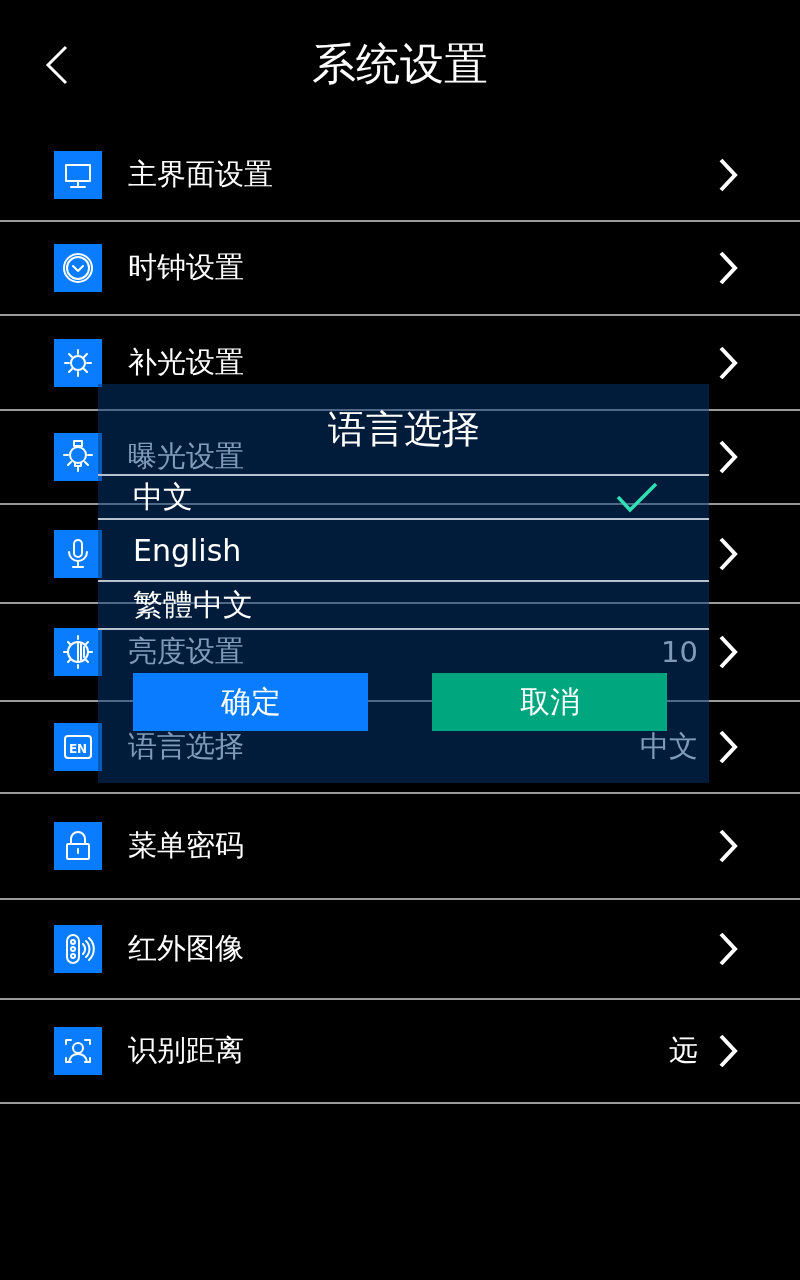 The width and height of the screenshot is (800, 1280). Describe the element at coordinates (423, 846) in the screenshot. I see `menu-label: 菜单密码` at that location.